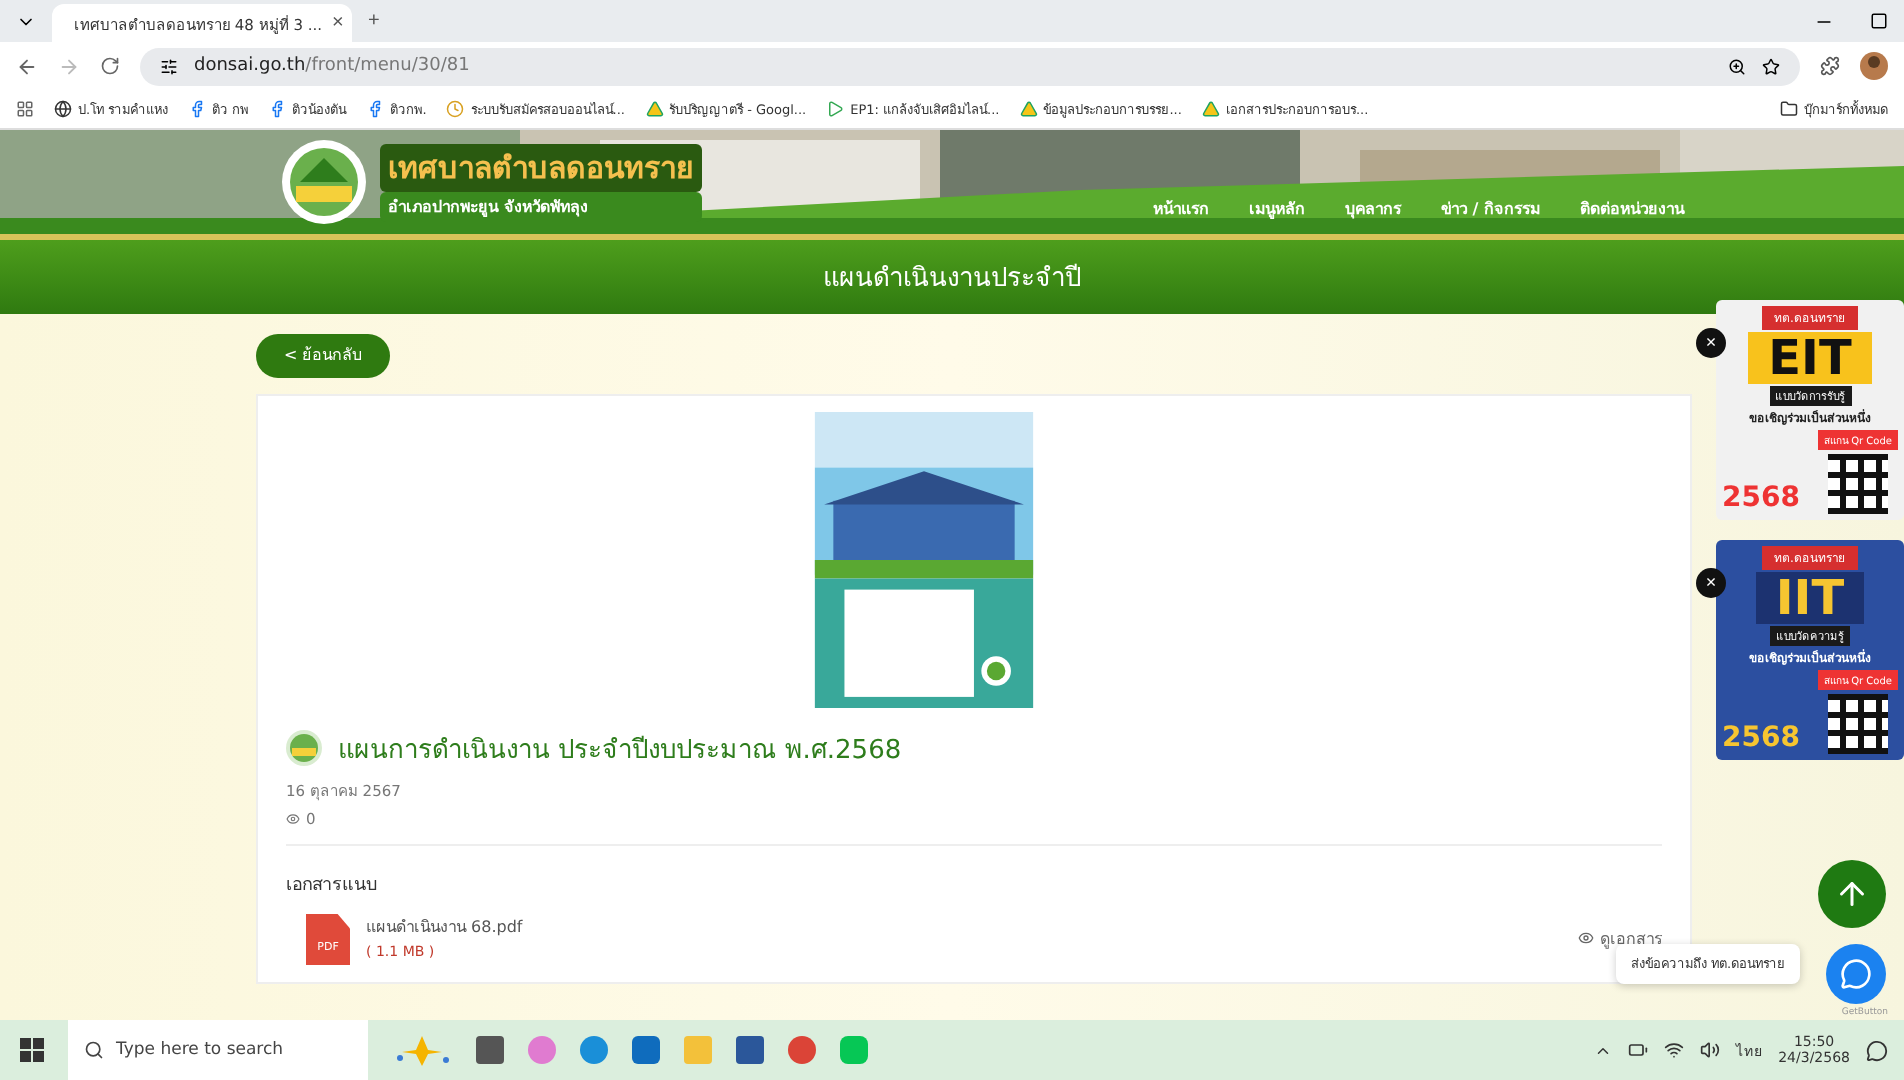 Image resolution: width=1904 pixels, height=1080 pixels. Describe the element at coordinates (1877, 1050) in the screenshot. I see `notifications-icon` at that location.